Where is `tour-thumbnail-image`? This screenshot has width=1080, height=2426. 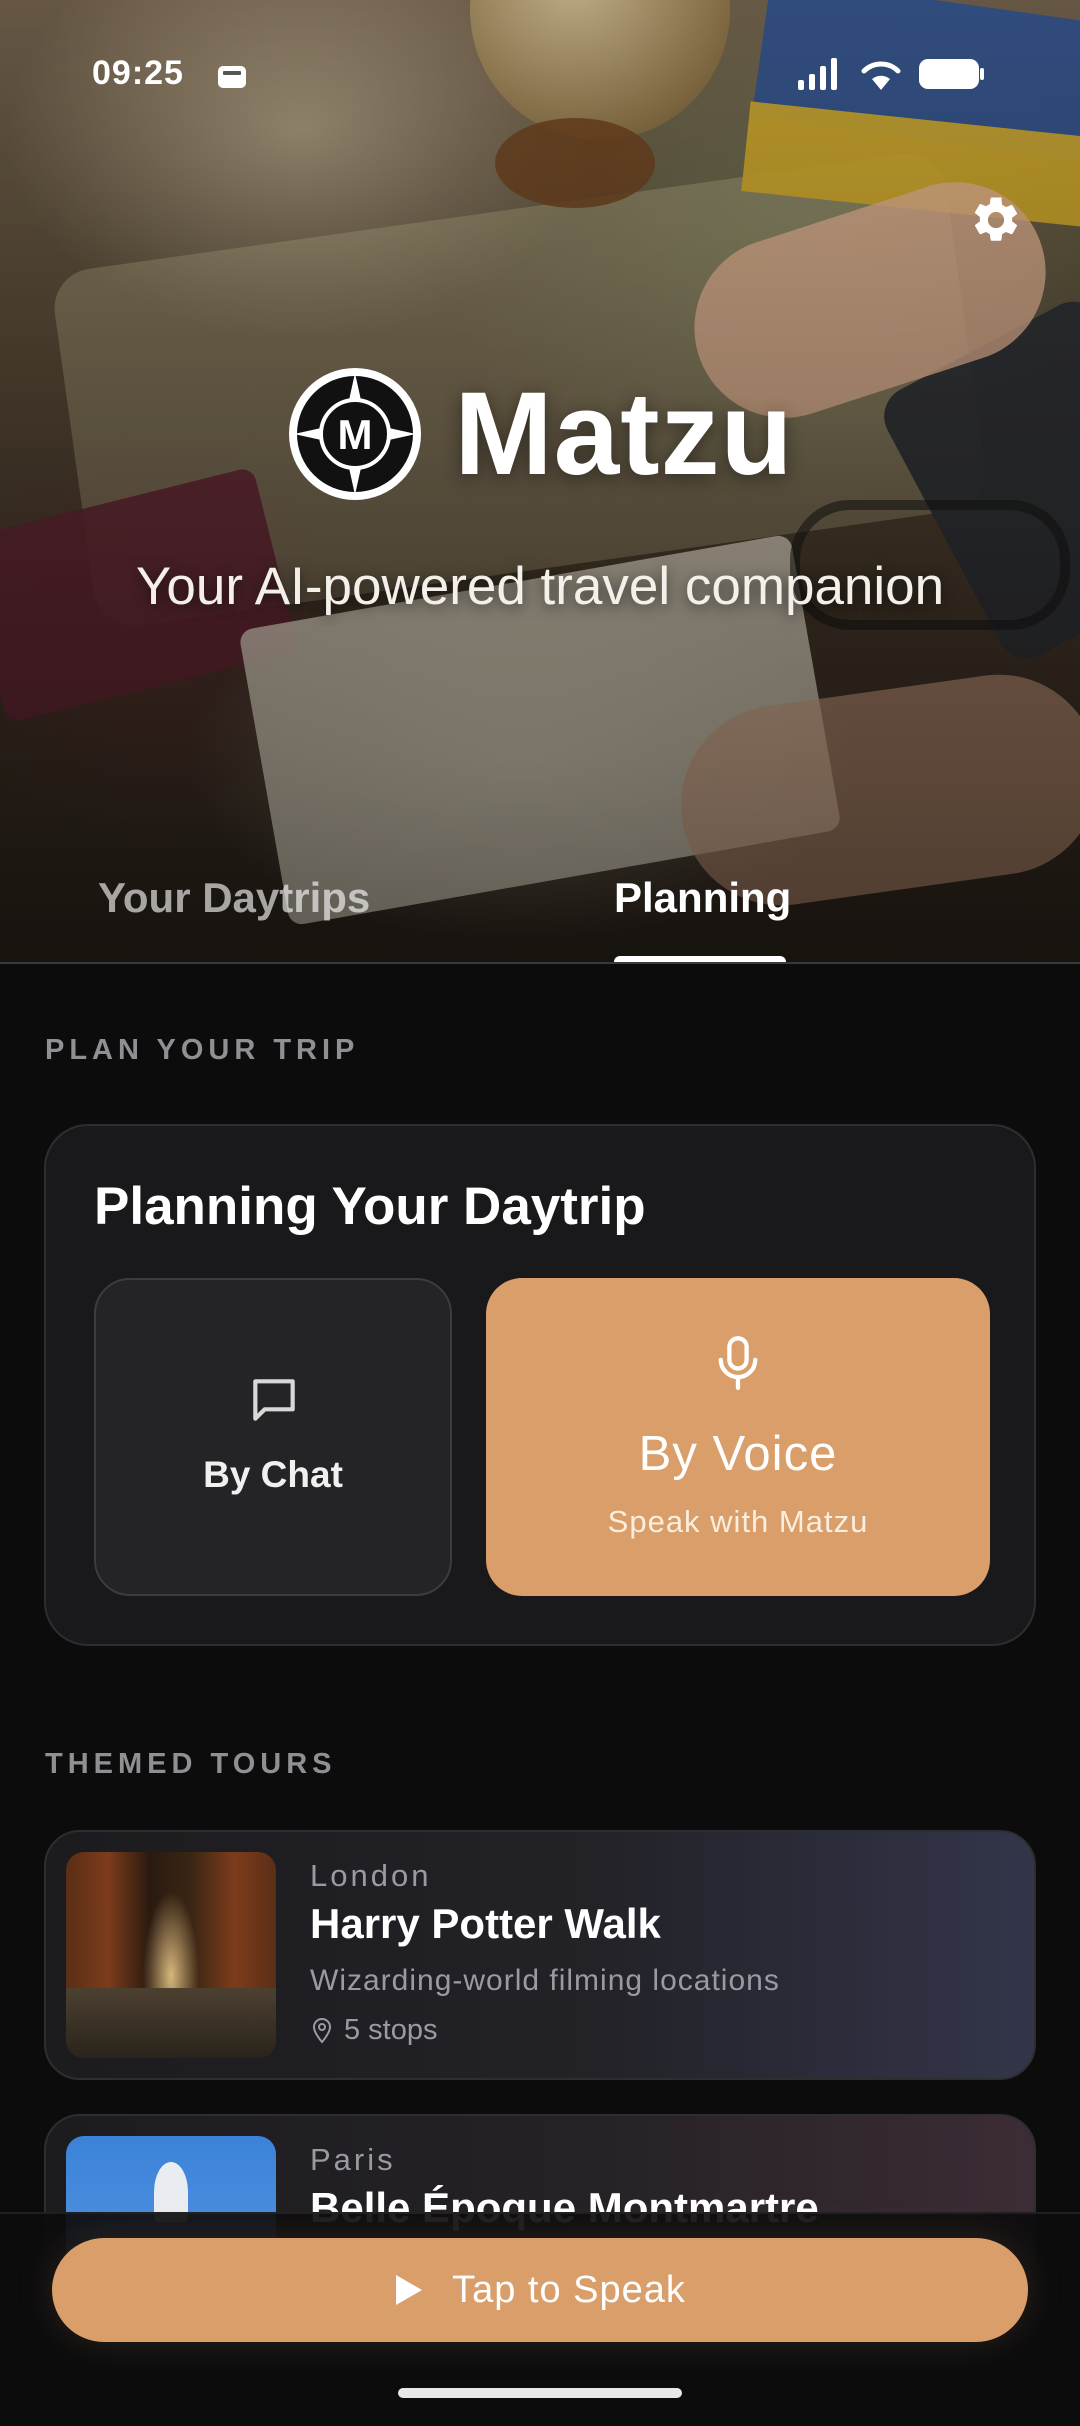
tour-thumbnail-image is located at coordinates (171, 1955).